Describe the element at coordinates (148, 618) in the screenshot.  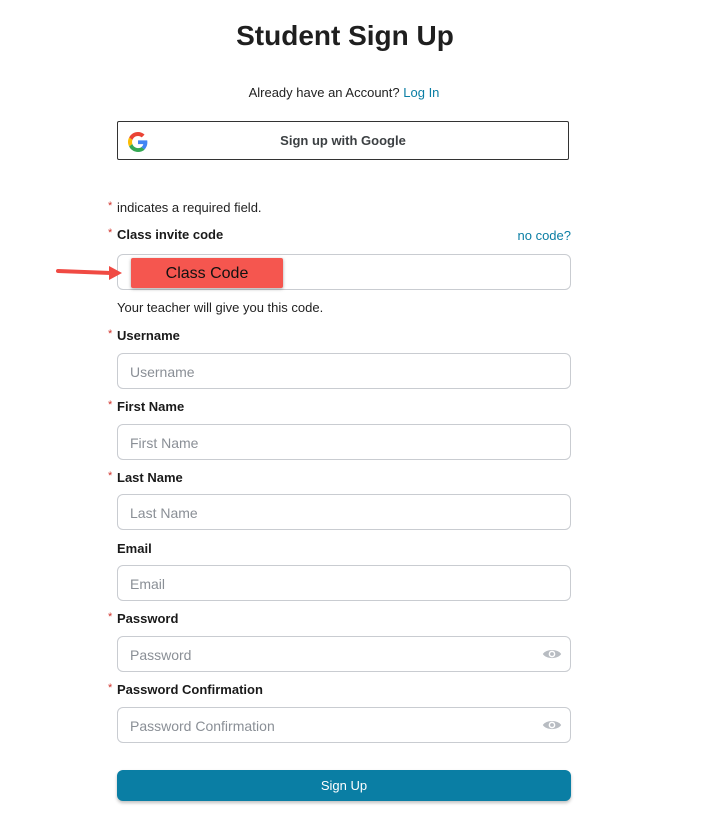
I see `password-label: Password` at that location.